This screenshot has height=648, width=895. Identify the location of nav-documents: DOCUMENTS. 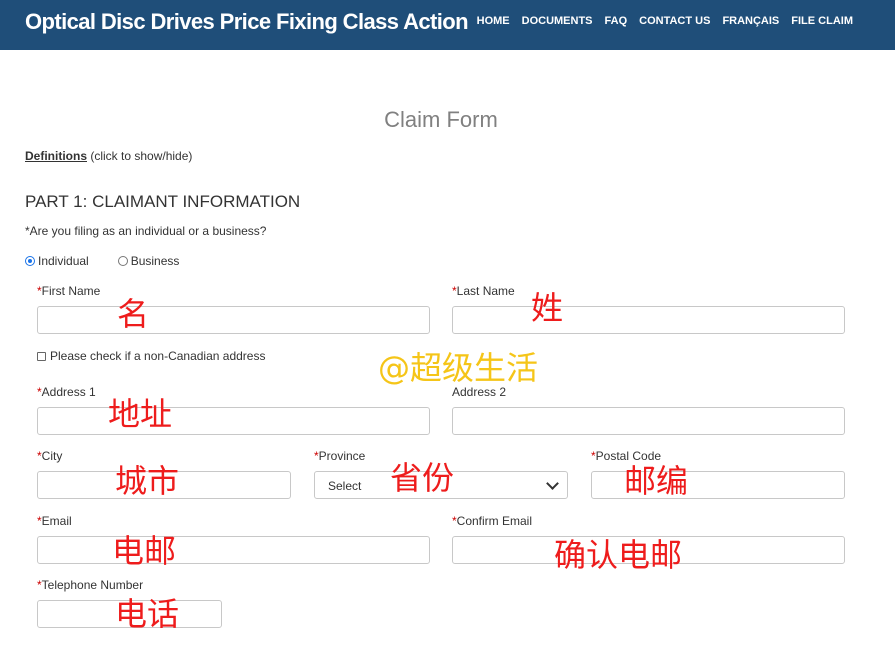
(557, 21).